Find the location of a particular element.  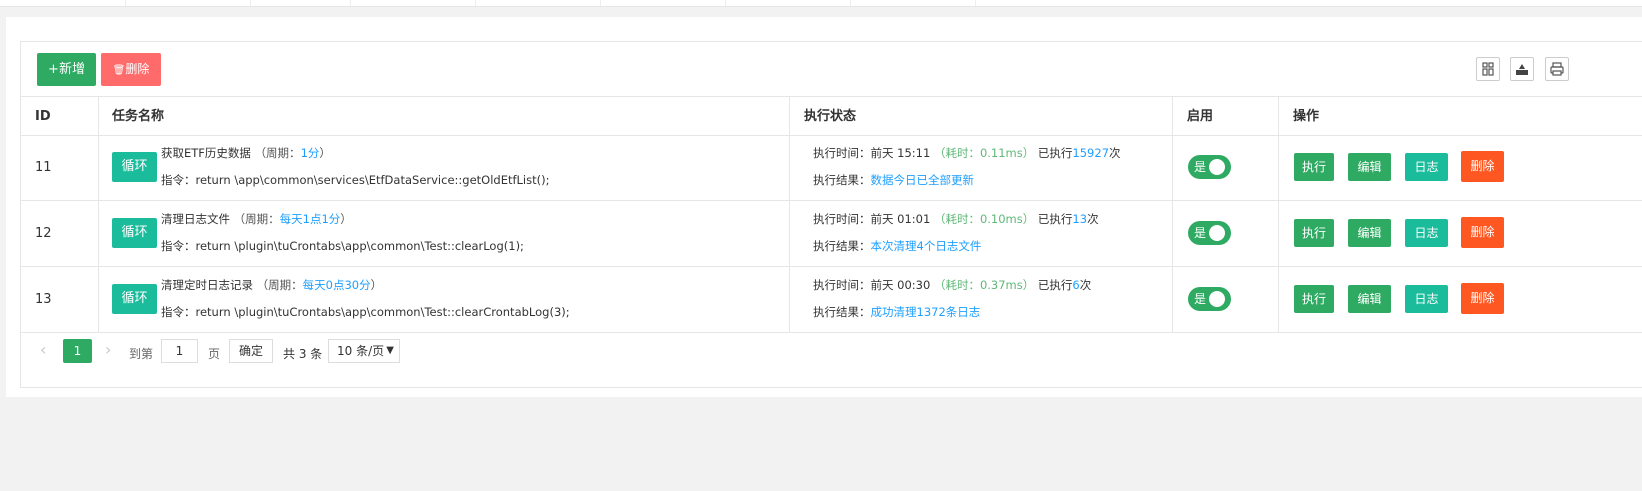

task-title: 获取ETF历史数据 （周期：1分） is located at coordinates (246, 153).